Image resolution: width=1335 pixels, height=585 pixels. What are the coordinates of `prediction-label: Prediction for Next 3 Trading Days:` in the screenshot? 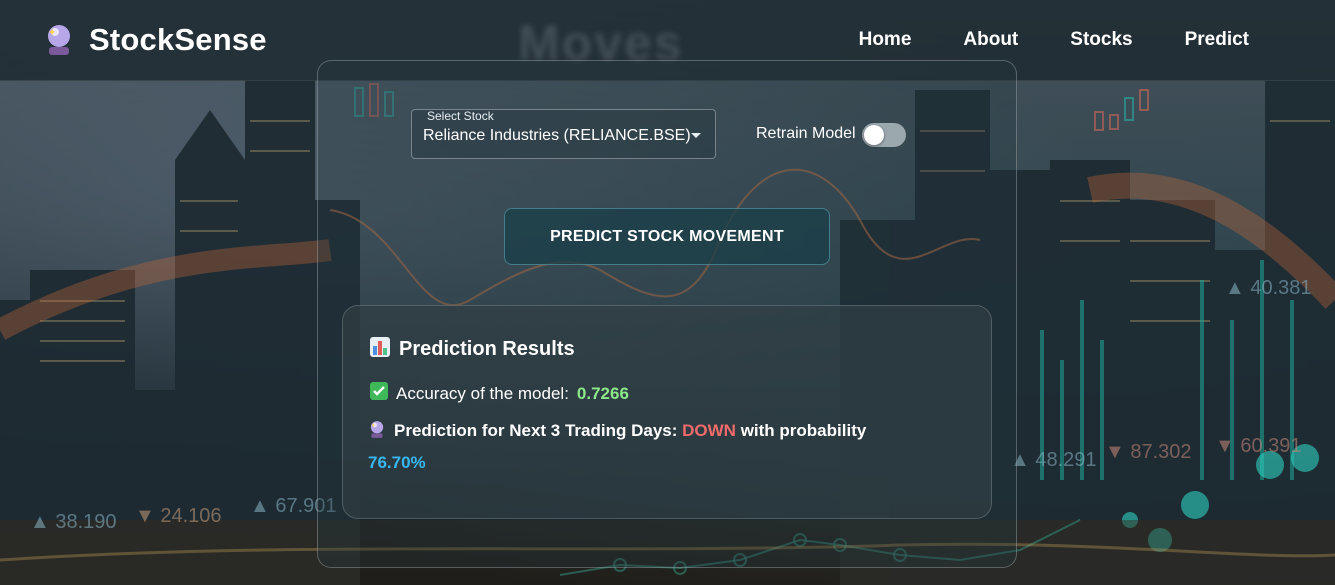 It's located at (536, 430).